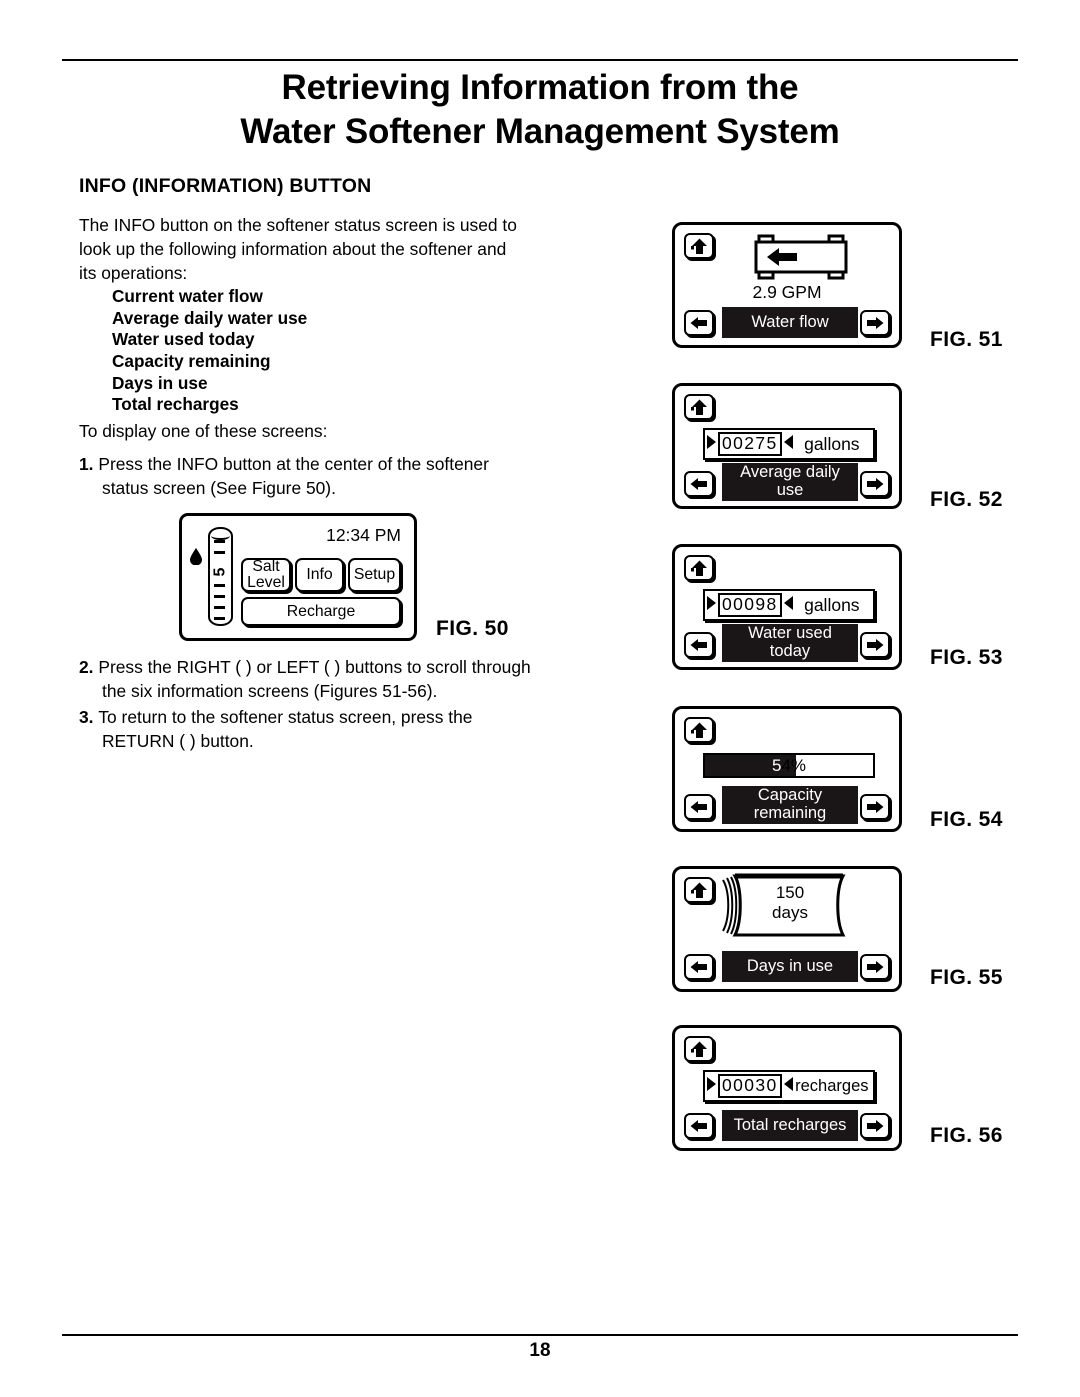 The height and width of the screenshot is (1397, 1080). I want to click on figure-51-label: FIG. 51, so click(966, 339).